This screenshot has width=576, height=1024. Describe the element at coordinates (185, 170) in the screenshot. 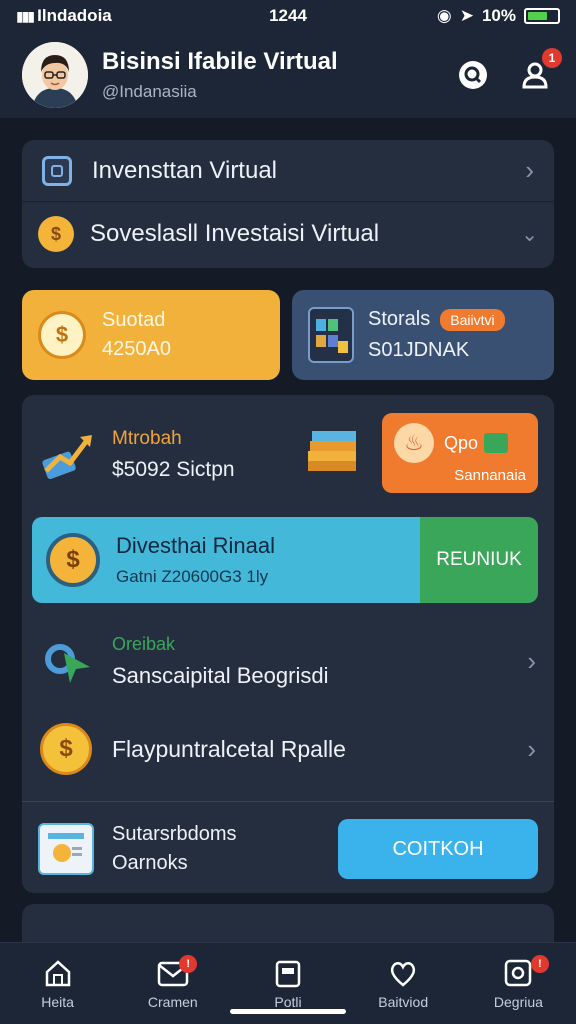

I see `menu-item-label: Invensttan Virtual` at that location.